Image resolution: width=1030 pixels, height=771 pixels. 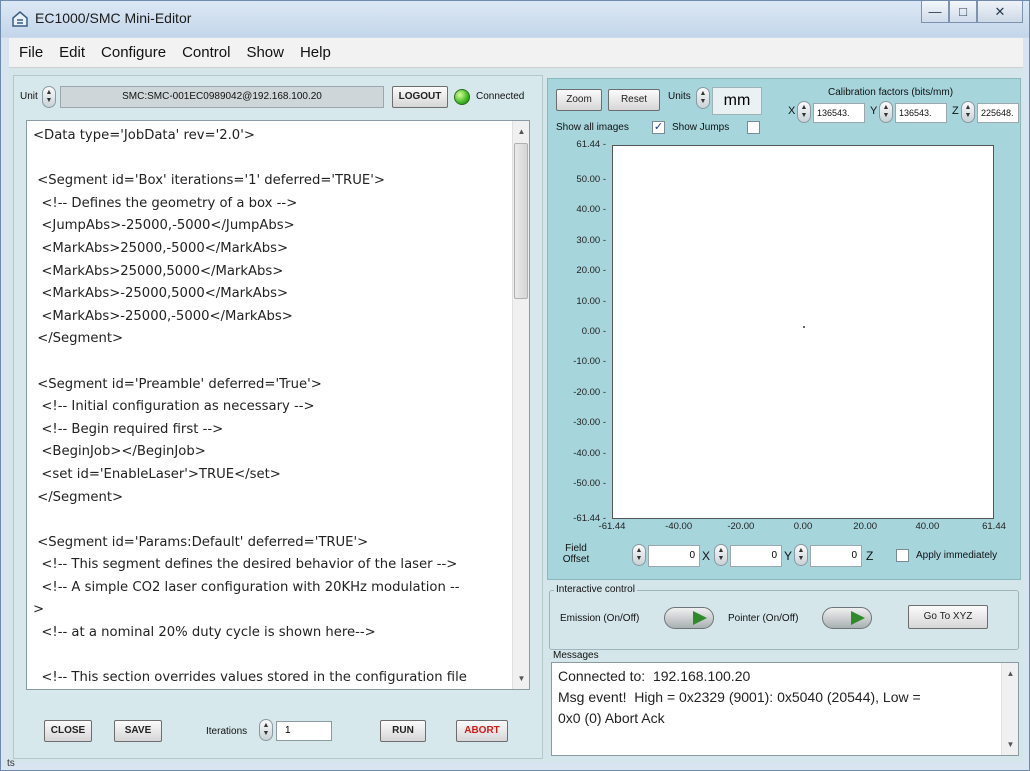 What do you see at coordinates (935, 12) in the screenshot?
I see `minimize-button: —` at bounding box center [935, 12].